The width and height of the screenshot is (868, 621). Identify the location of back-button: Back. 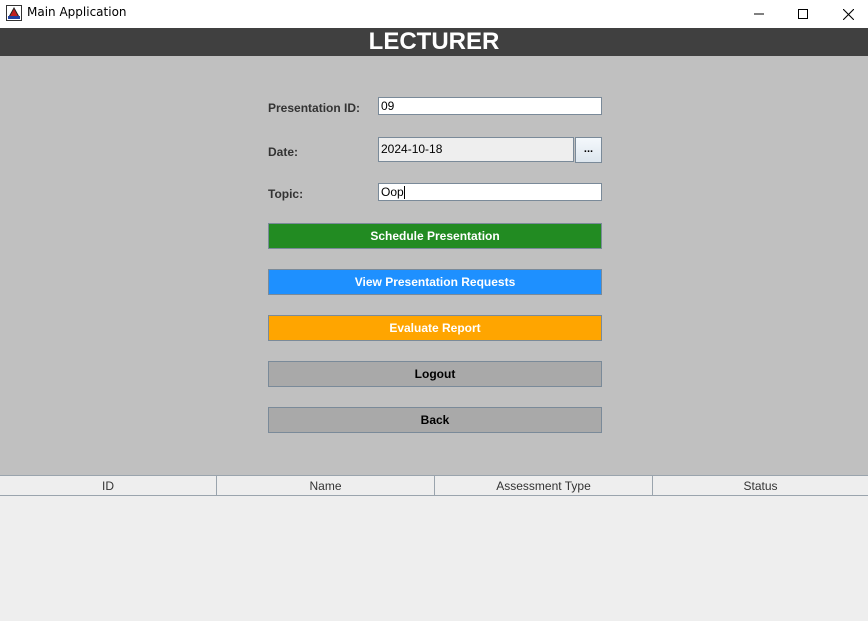
(435, 420).